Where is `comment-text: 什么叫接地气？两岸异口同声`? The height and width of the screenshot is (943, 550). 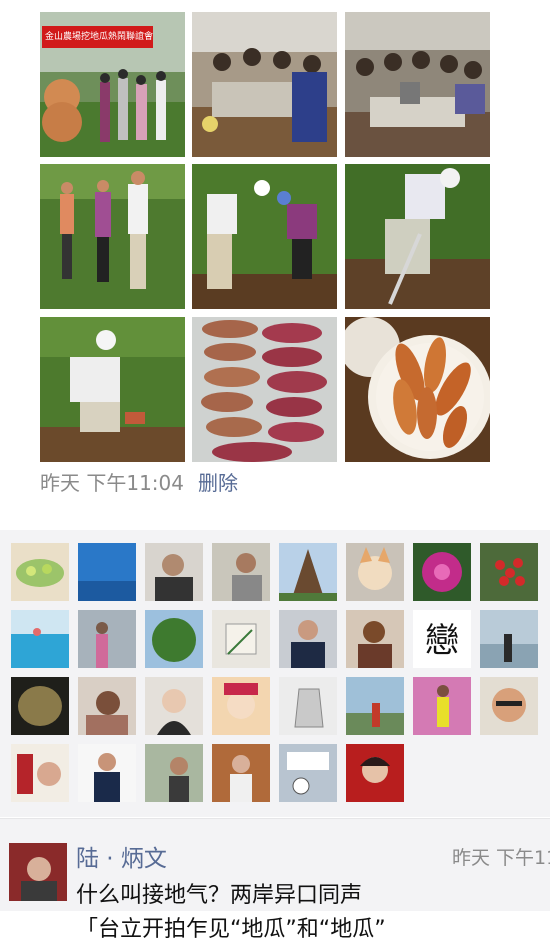 comment-text: 什么叫接地气？两岸异口同声 is located at coordinates (219, 895).